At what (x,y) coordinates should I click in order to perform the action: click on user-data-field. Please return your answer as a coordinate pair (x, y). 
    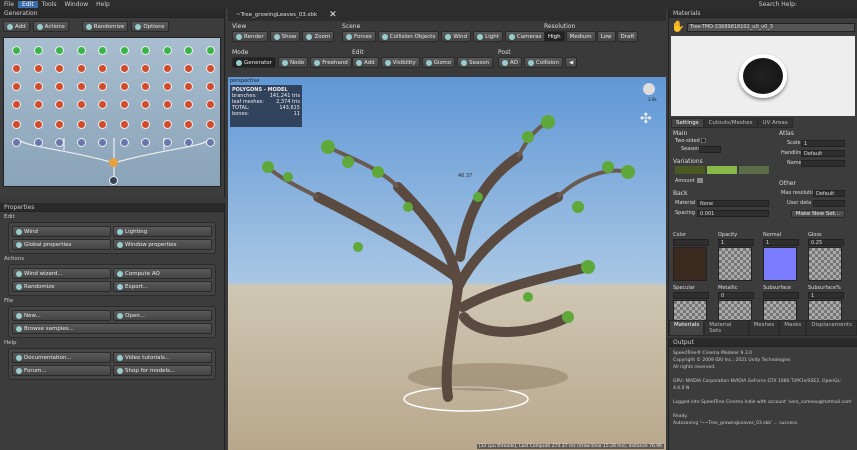
    Looking at the image, I should click on (829, 203).